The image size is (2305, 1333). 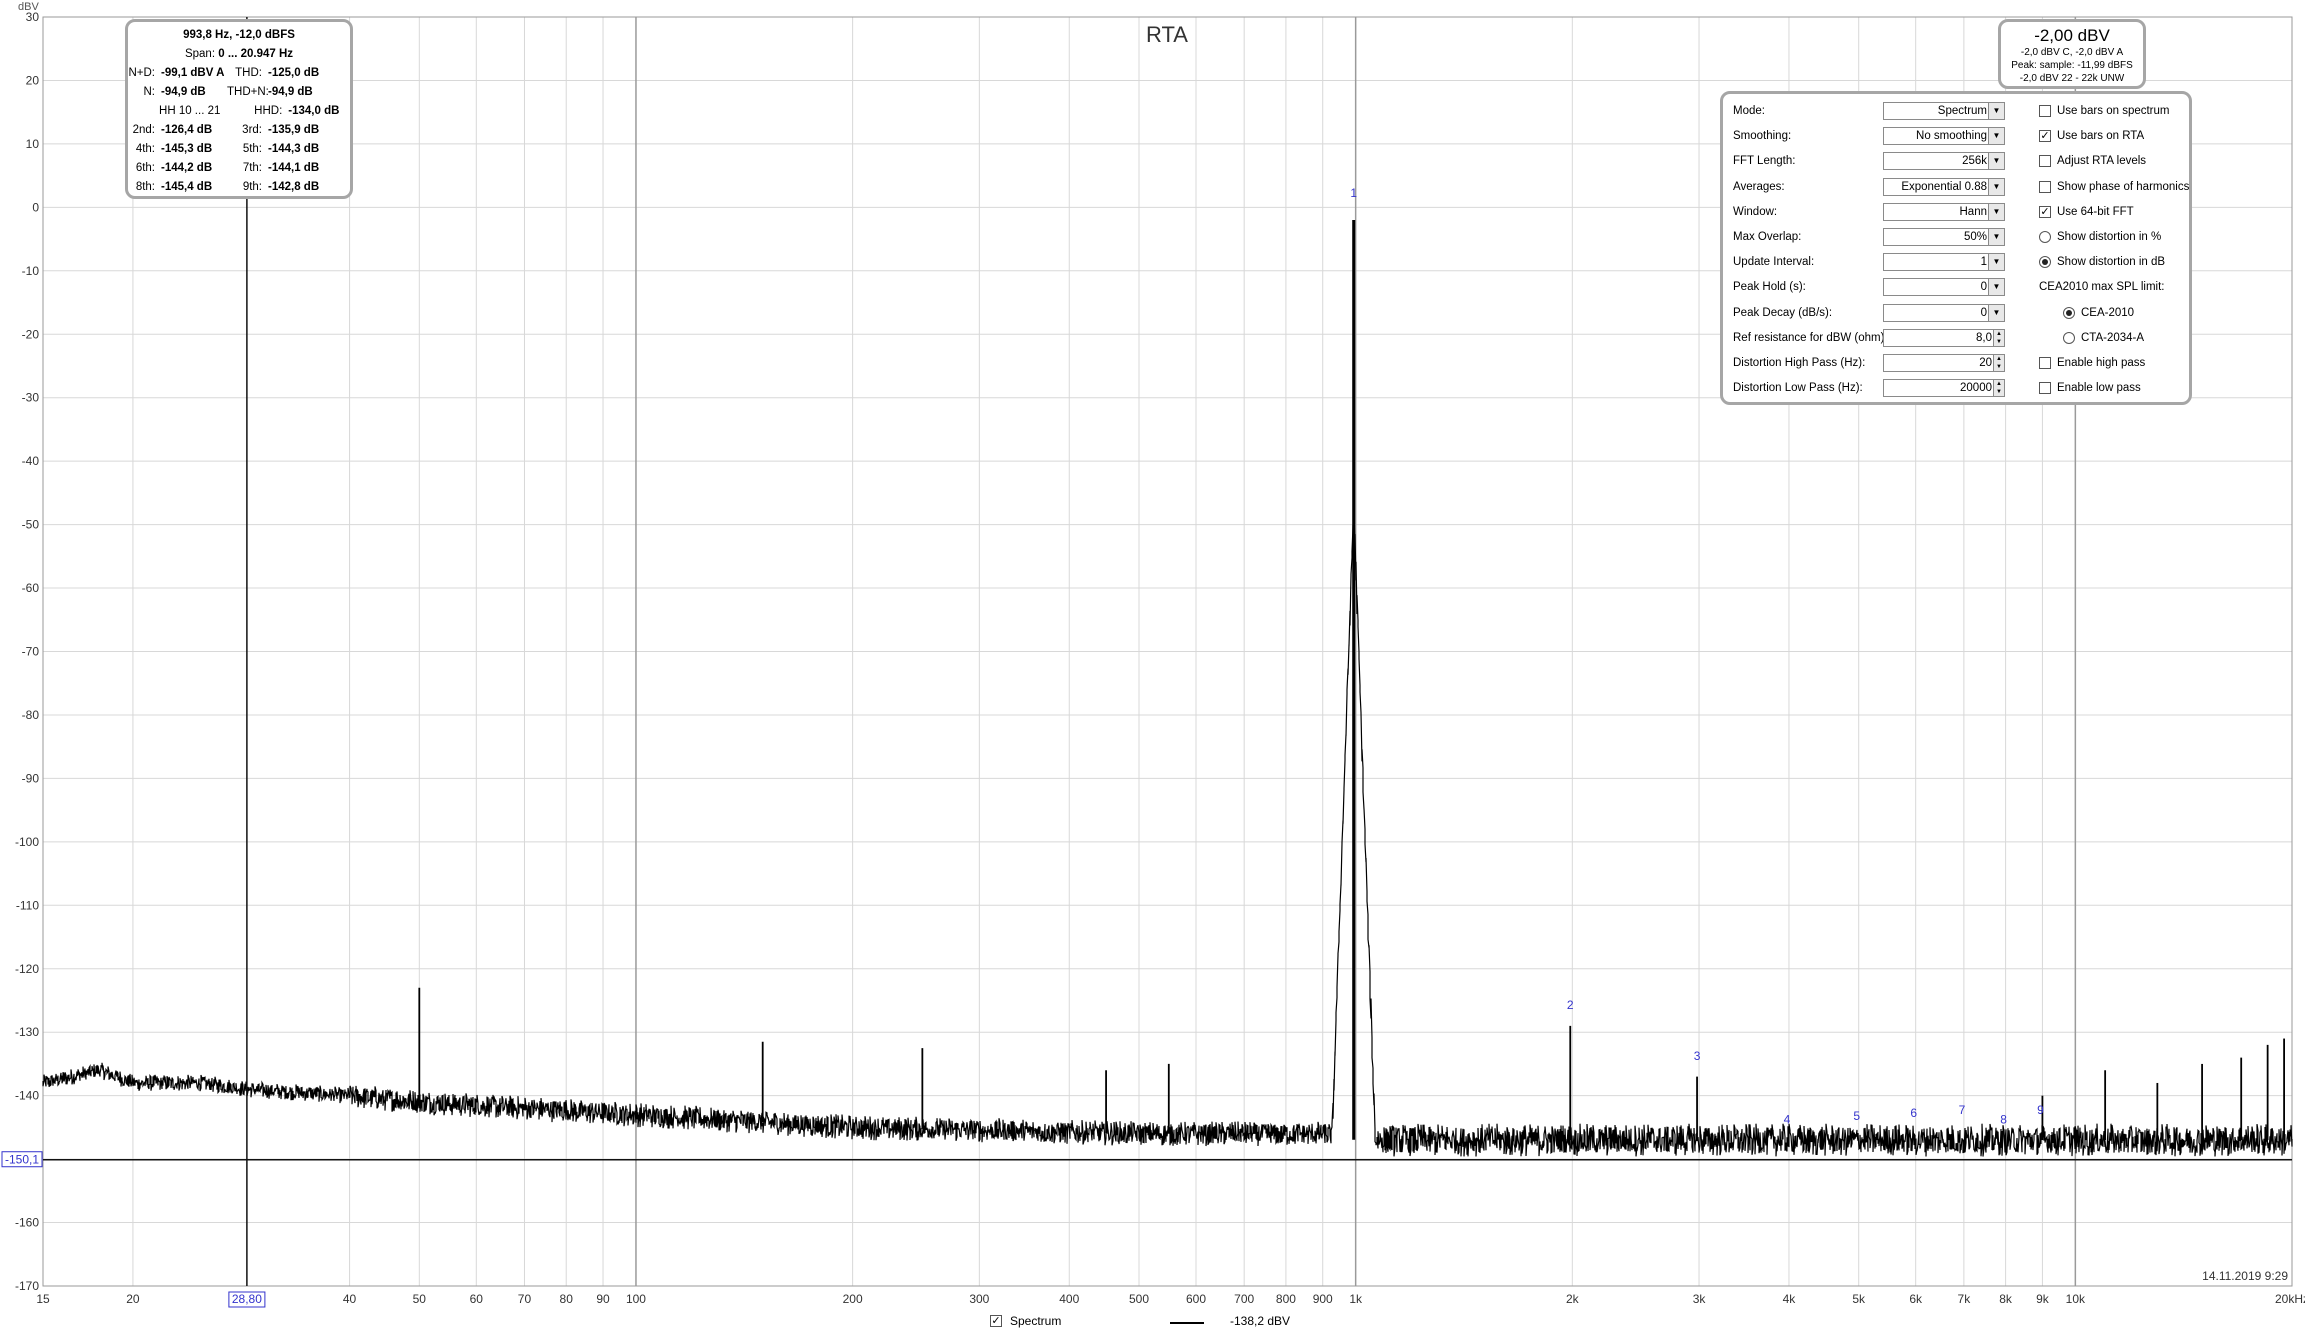 I want to click on dropdown: 1 ▼, so click(x=1944, y=262).